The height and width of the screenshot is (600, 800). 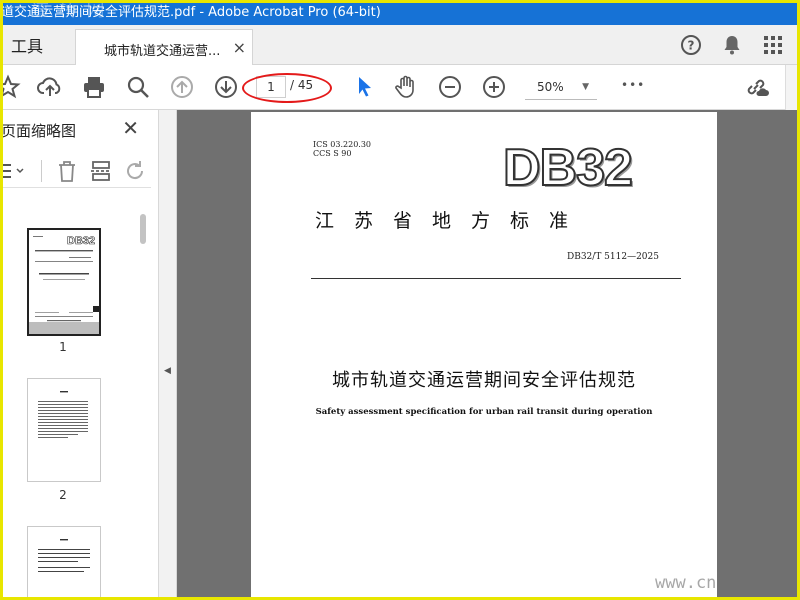 What do you see at coordinates (63, 414) in the screenshot?
I see `thumbnail-page-2-preview` at bounding box center [63, 414].